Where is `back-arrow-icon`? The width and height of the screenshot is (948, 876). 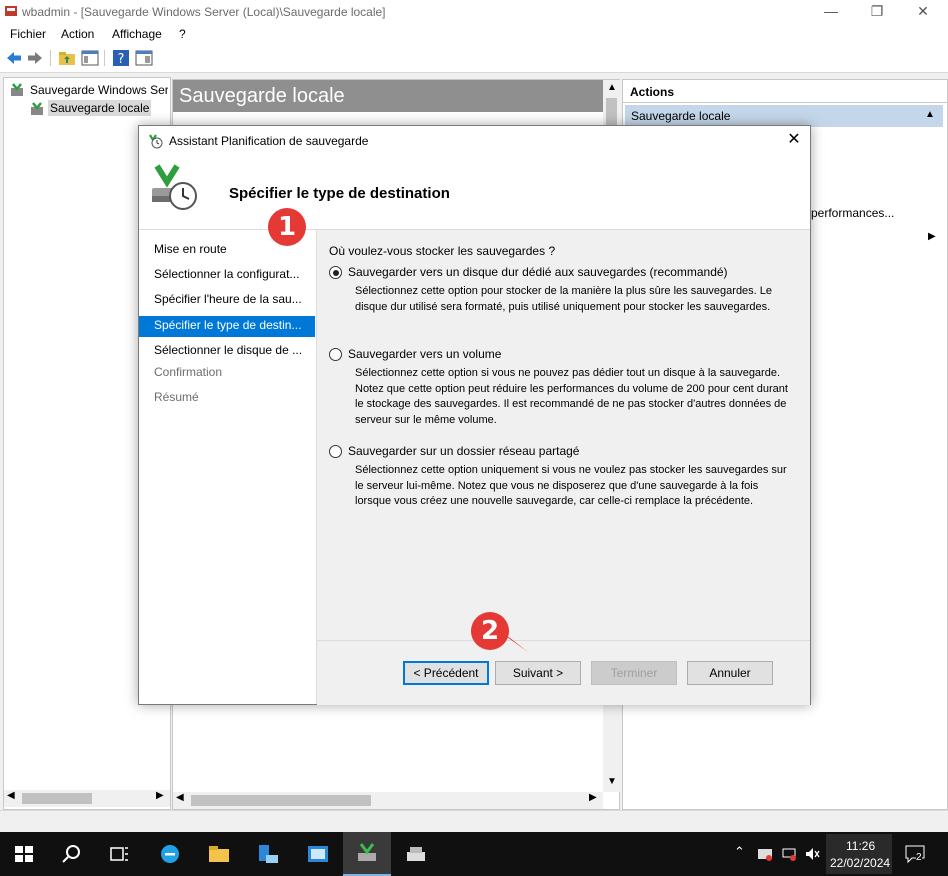 back-arrow-icon is located at coordinates (14, 58).